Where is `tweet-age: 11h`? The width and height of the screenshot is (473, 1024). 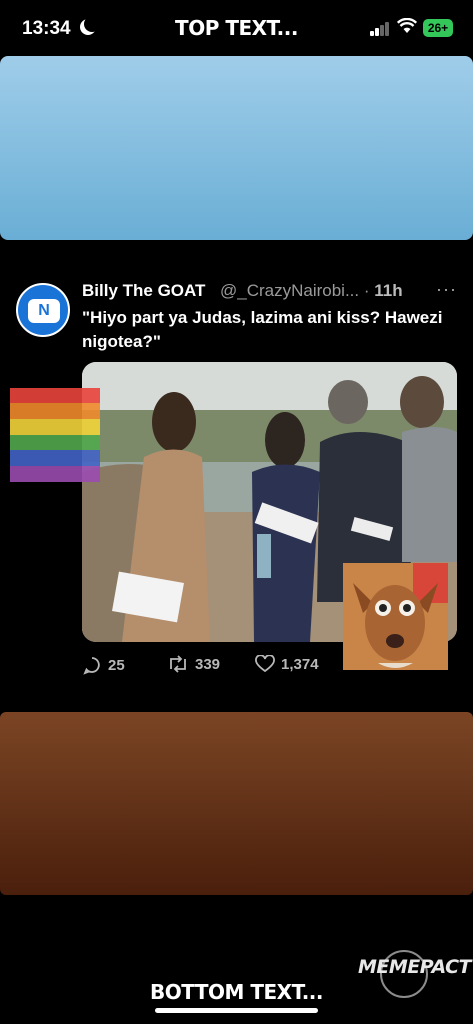 tweet-age: 11h is located at coordinates (388, 290).